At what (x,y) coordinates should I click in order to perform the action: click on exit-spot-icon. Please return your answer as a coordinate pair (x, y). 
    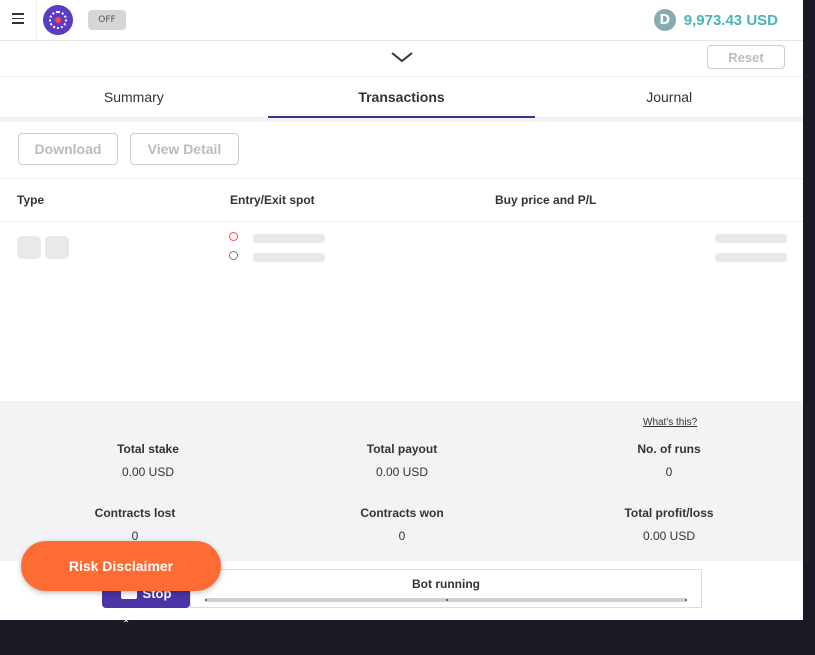
    Looking at the image, I should click on (233, 255).